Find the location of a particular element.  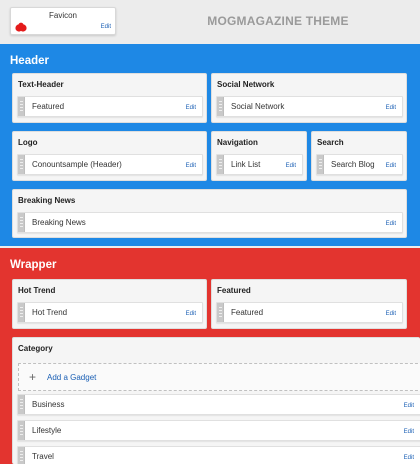

panel-title: Breaking News is located at coordinates (47, 200).